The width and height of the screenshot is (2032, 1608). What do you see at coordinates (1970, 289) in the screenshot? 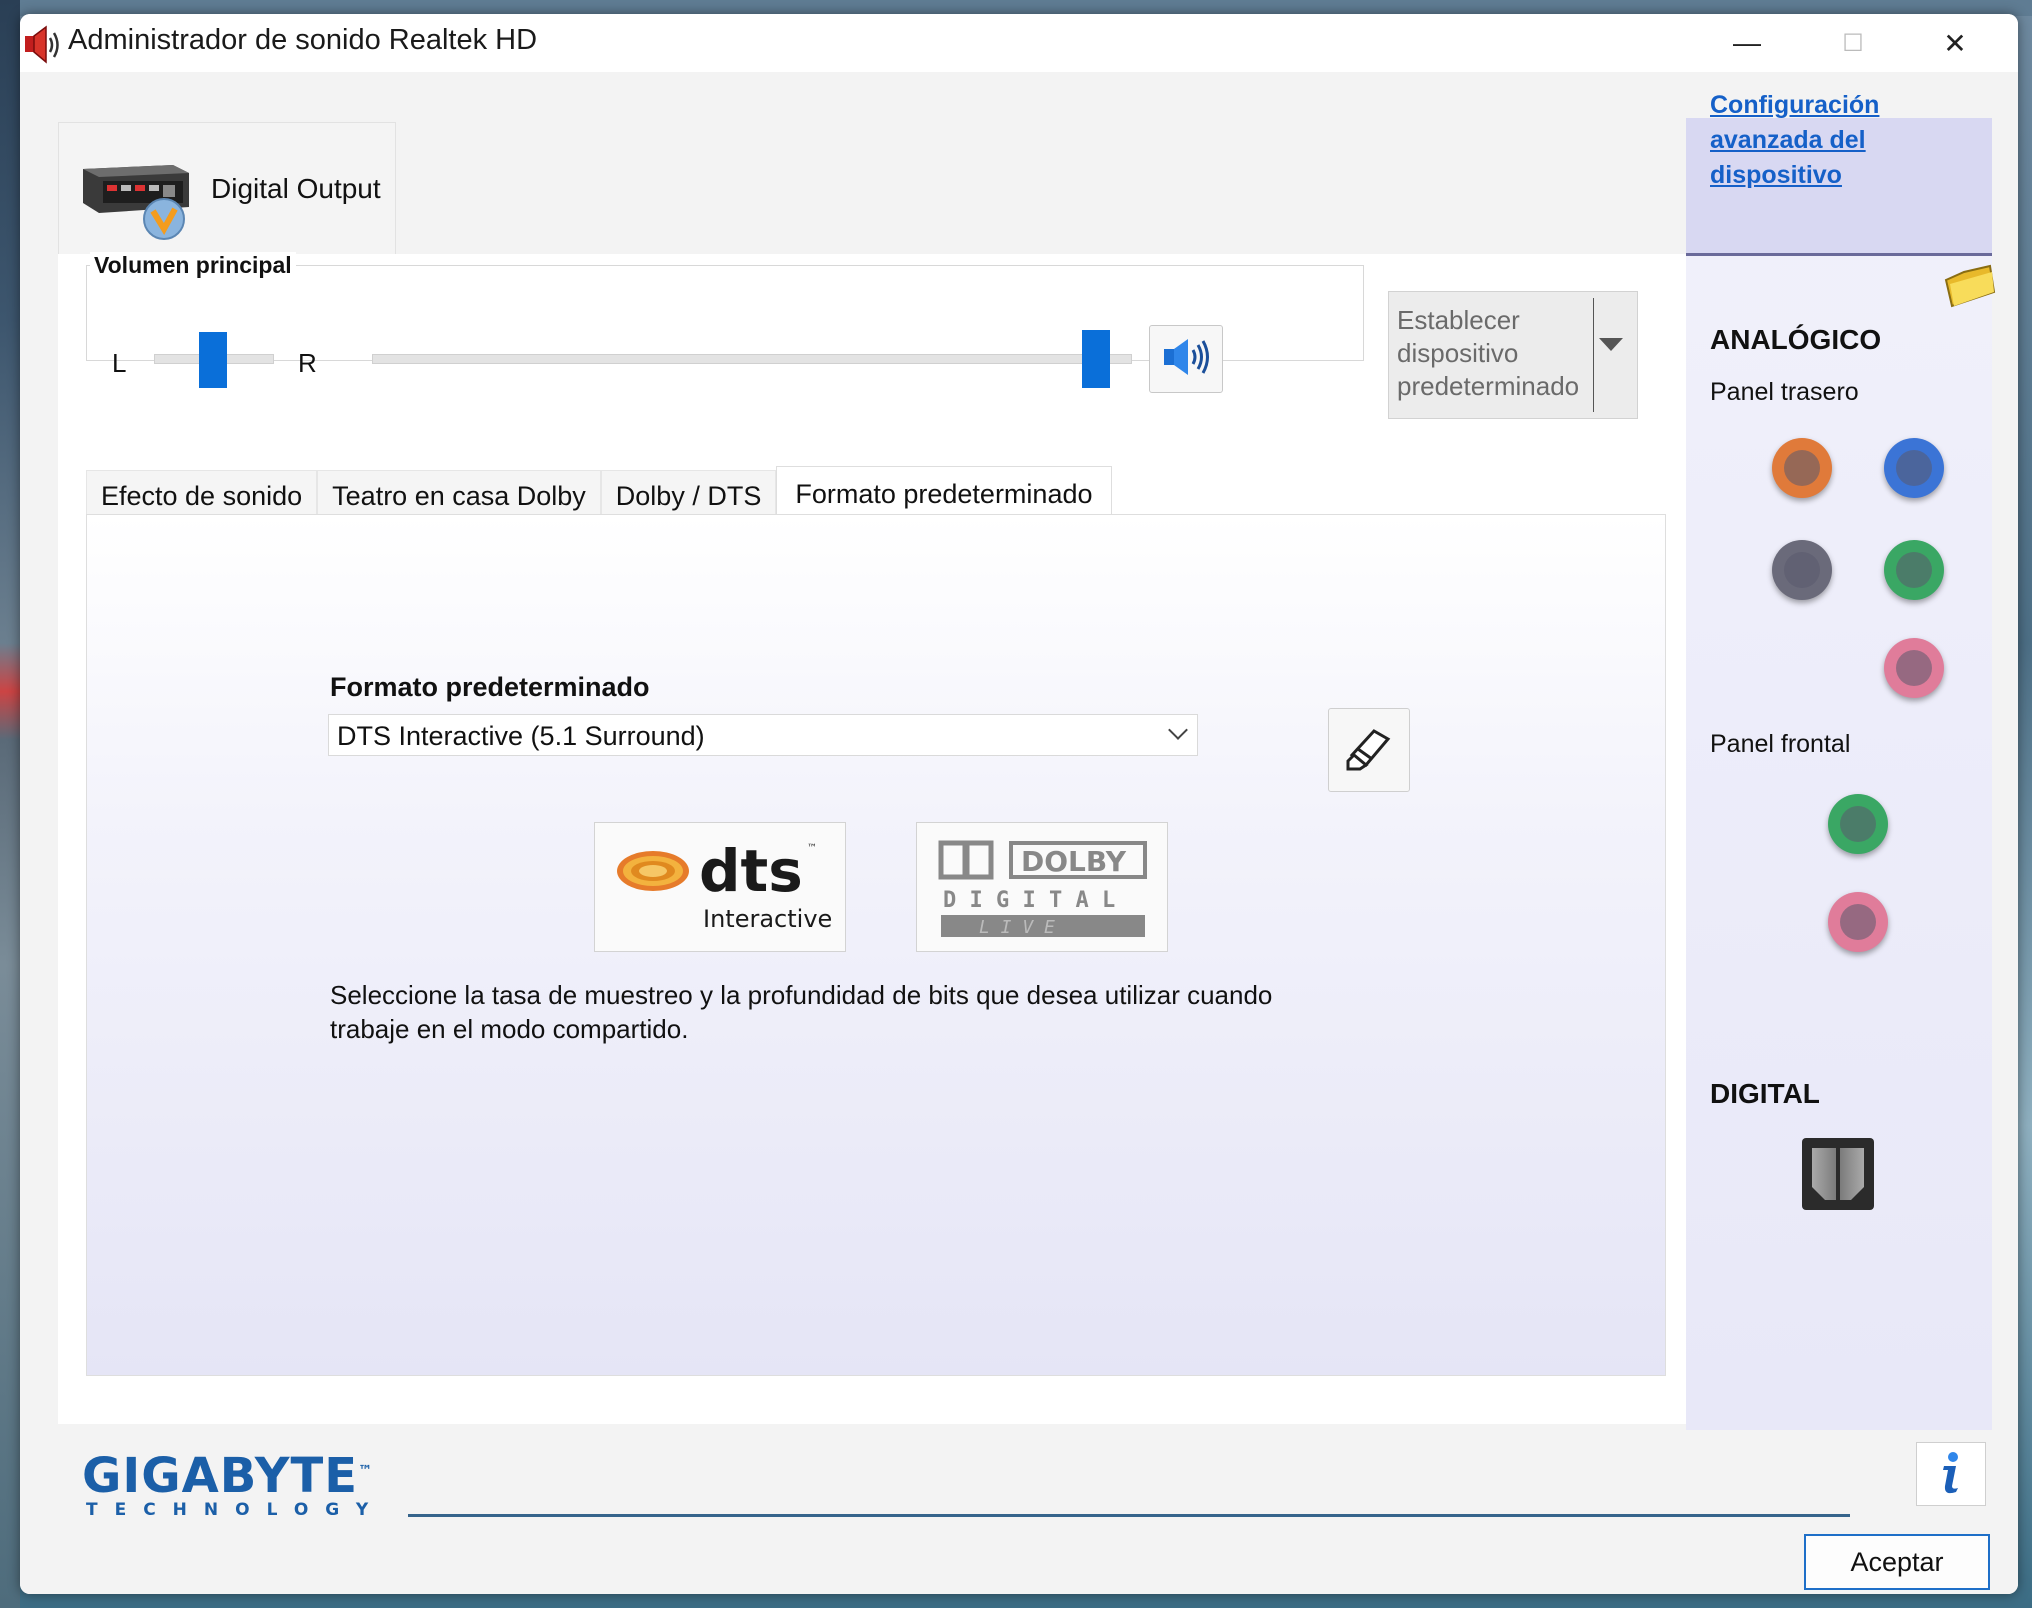
I see `folder-icon` at bounding box center [1970, 289].